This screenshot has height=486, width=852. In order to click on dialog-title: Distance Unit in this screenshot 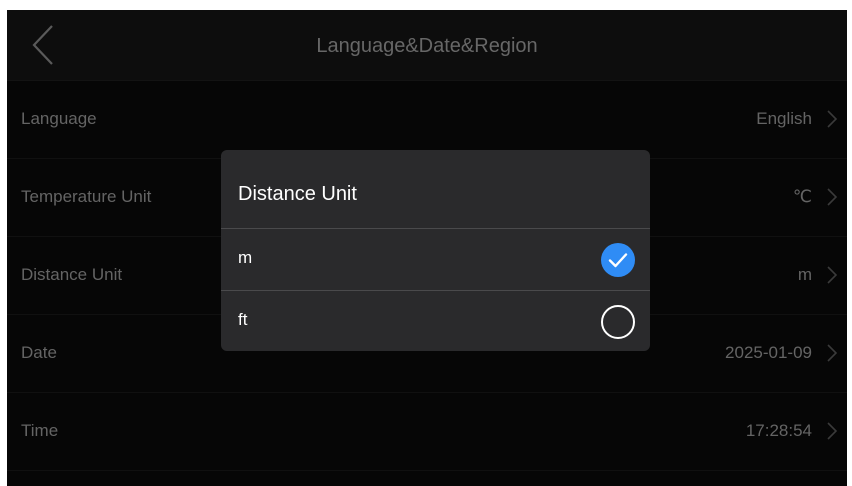, I will do `click(297, 194)`.